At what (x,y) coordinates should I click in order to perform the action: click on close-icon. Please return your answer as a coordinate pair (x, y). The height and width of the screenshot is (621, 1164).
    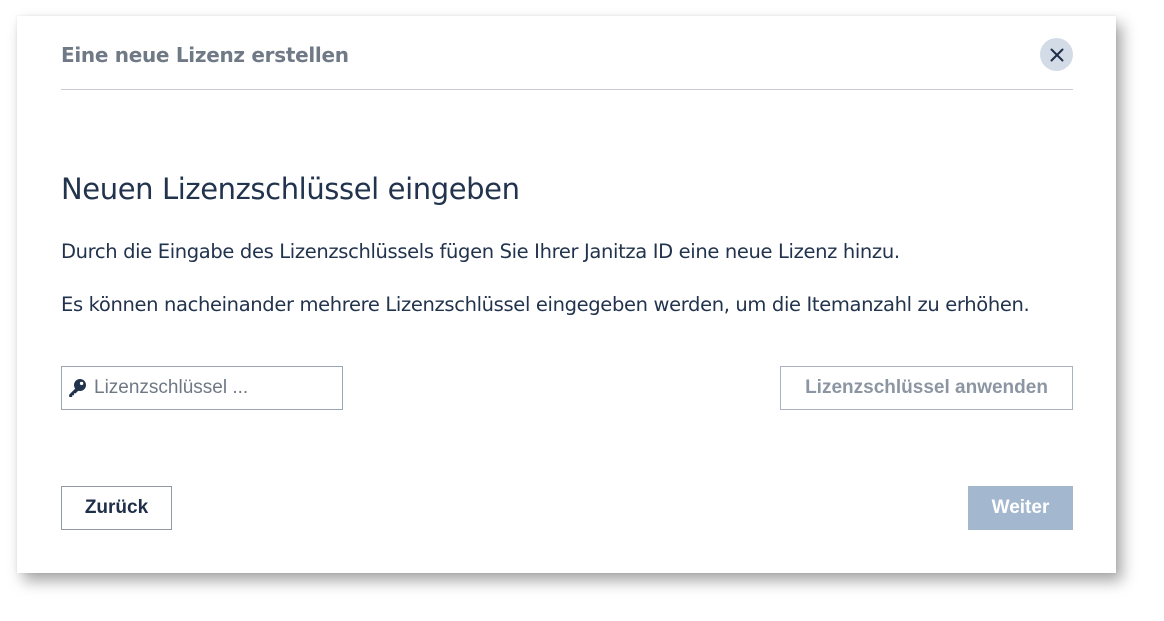
    Looking at the image, I should click on (1056, 54).